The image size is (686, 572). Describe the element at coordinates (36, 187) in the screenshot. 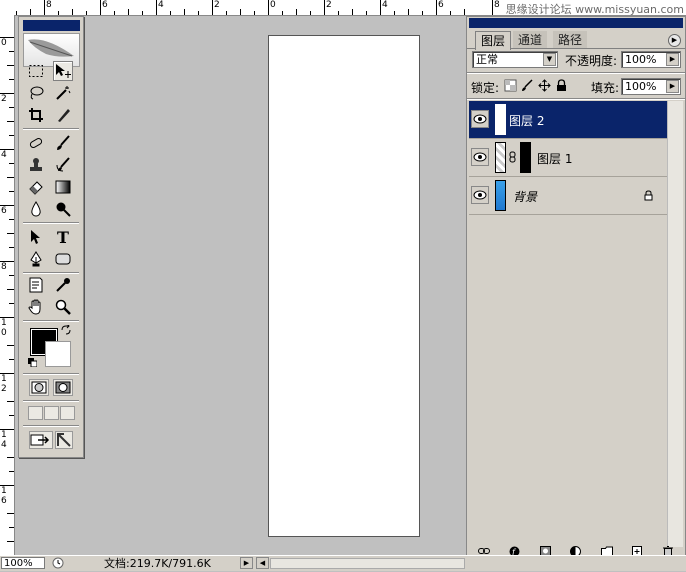

I see `eraser-tool-icon` at that location.